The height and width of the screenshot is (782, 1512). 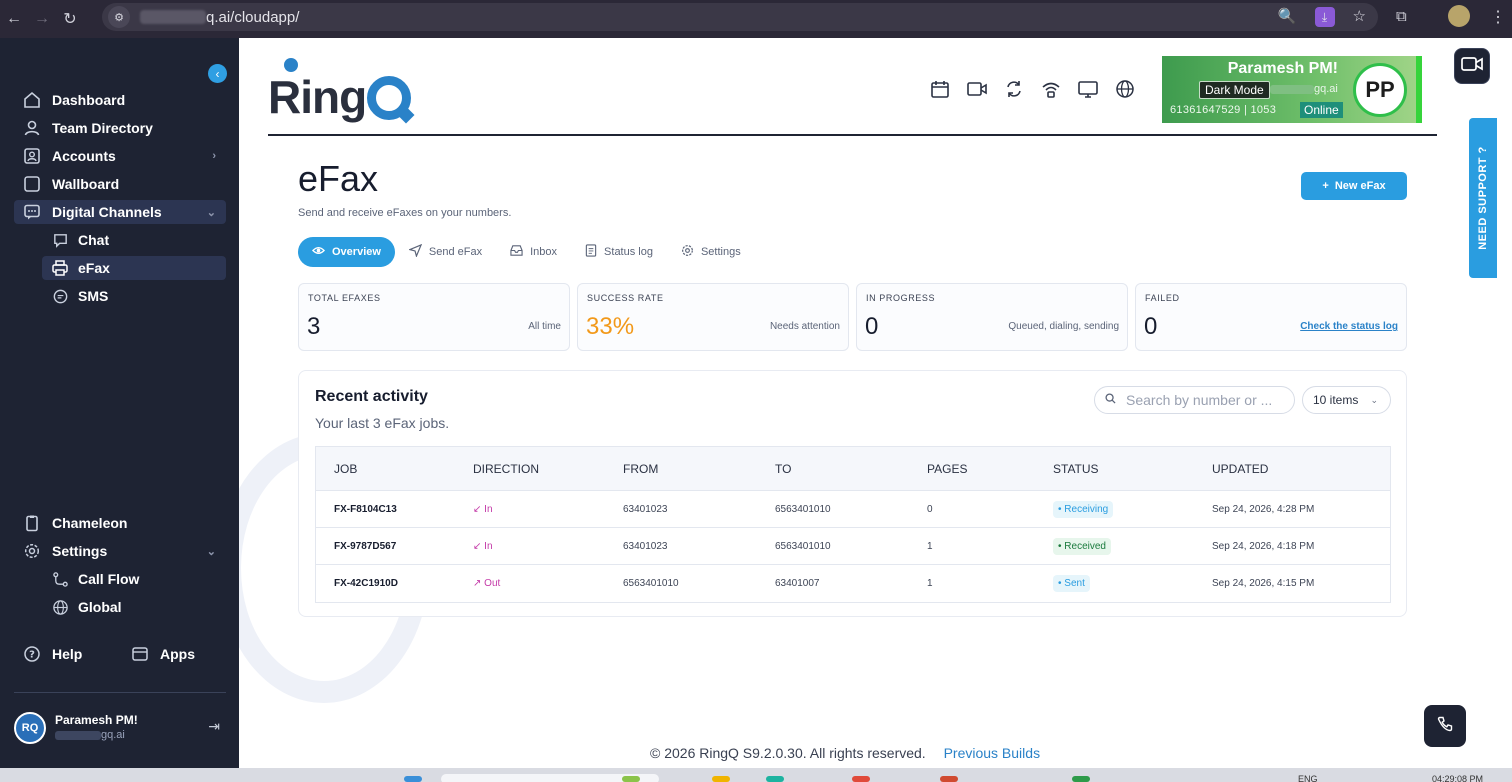 I want to click on sidebar-item-global: Global, so click(x=134, y=607).